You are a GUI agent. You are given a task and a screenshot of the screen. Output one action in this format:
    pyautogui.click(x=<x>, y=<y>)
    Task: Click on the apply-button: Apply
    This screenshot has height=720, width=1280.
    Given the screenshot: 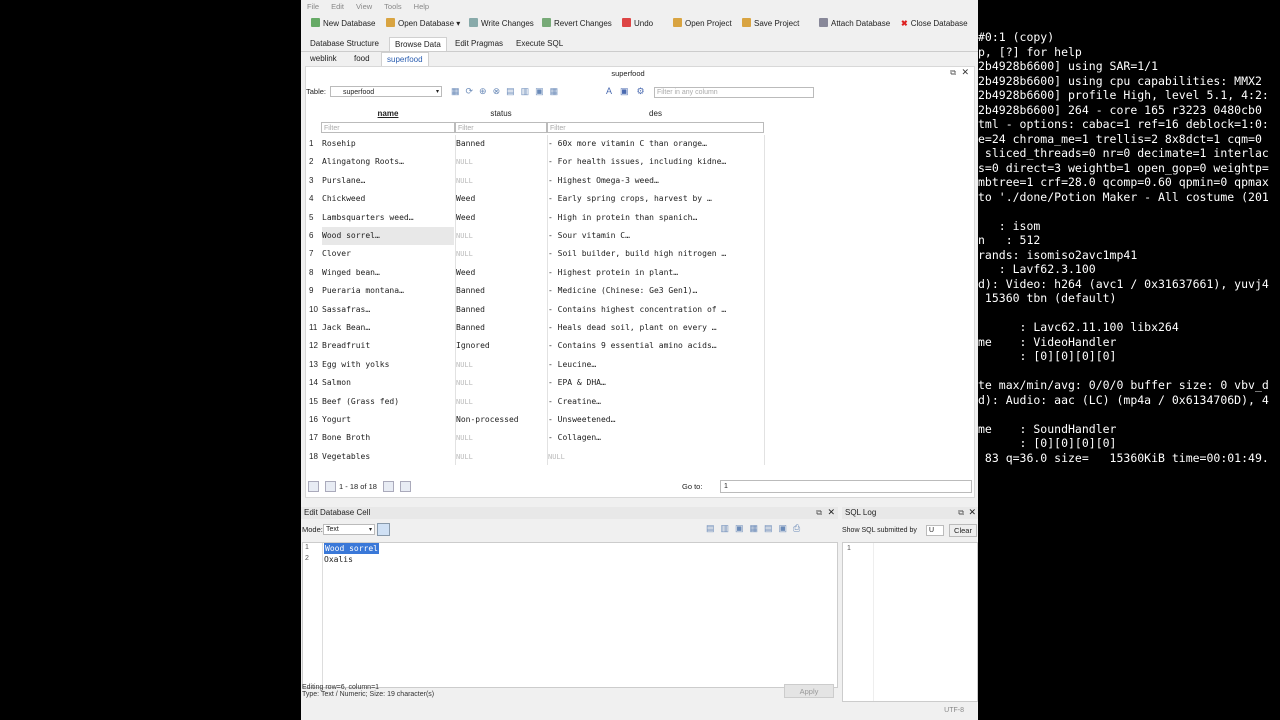 What is the action you would take?
    pyautogui.click(x=809, y=691)
    